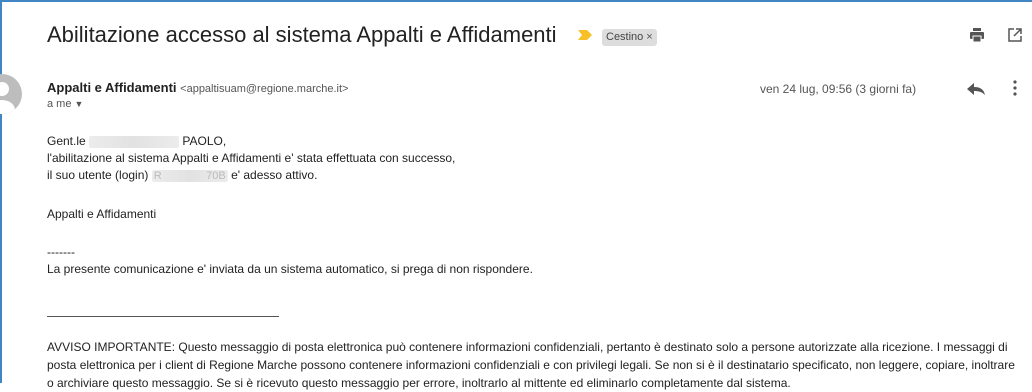  Describe the element at coordinates (98, 175) in the screenshot. I see `login-prefix: il suo utente (login)` at that location.